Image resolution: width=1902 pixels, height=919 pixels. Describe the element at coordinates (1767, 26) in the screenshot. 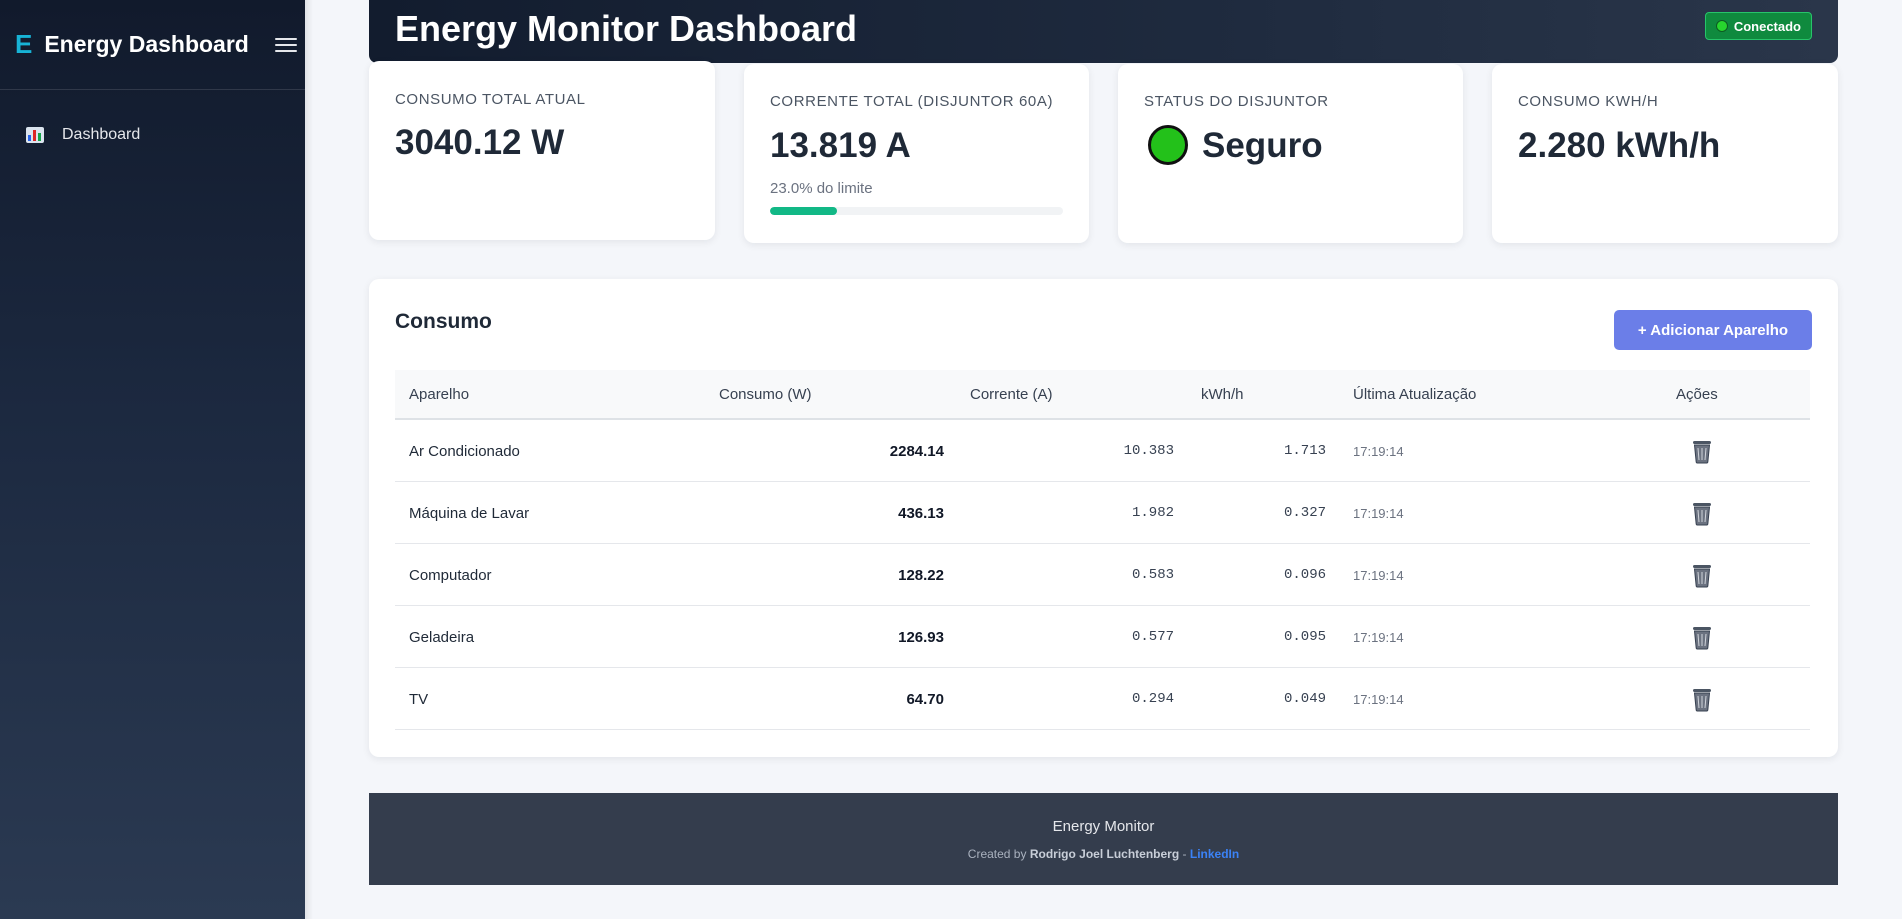

I see `connection-status-text: Conectado` at that location.